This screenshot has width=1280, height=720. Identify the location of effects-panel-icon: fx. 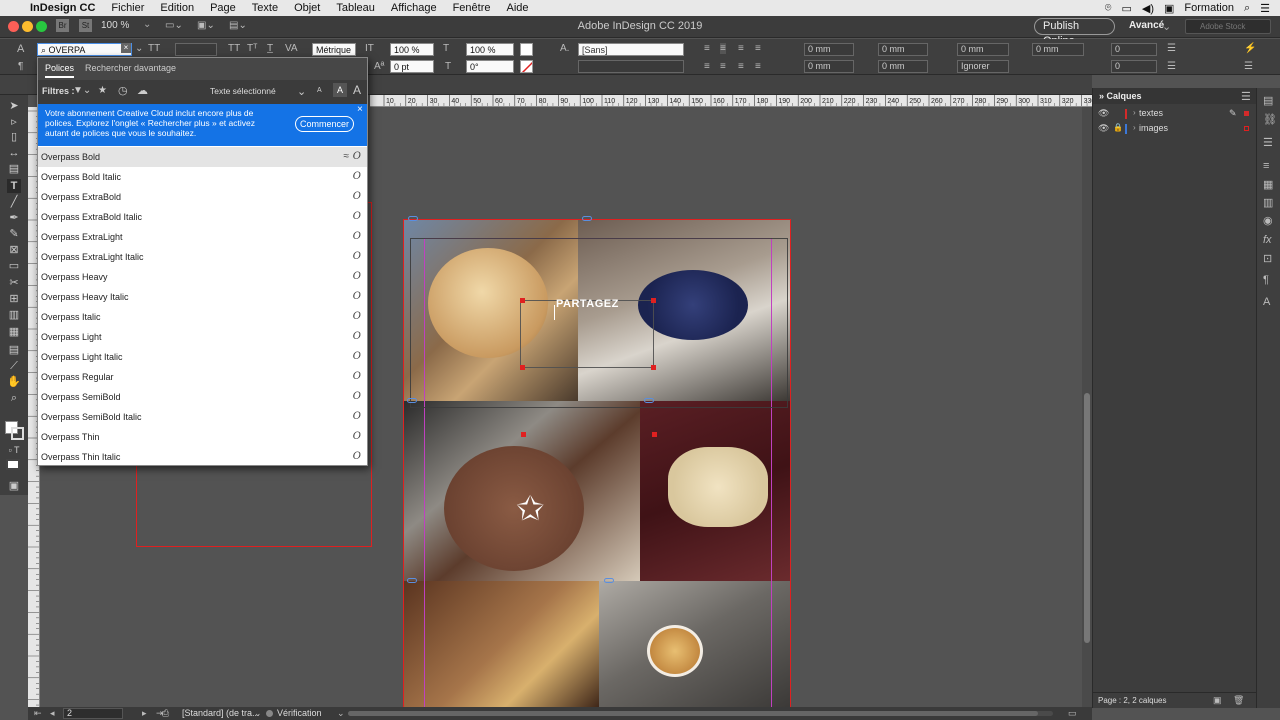
(1267, 240).